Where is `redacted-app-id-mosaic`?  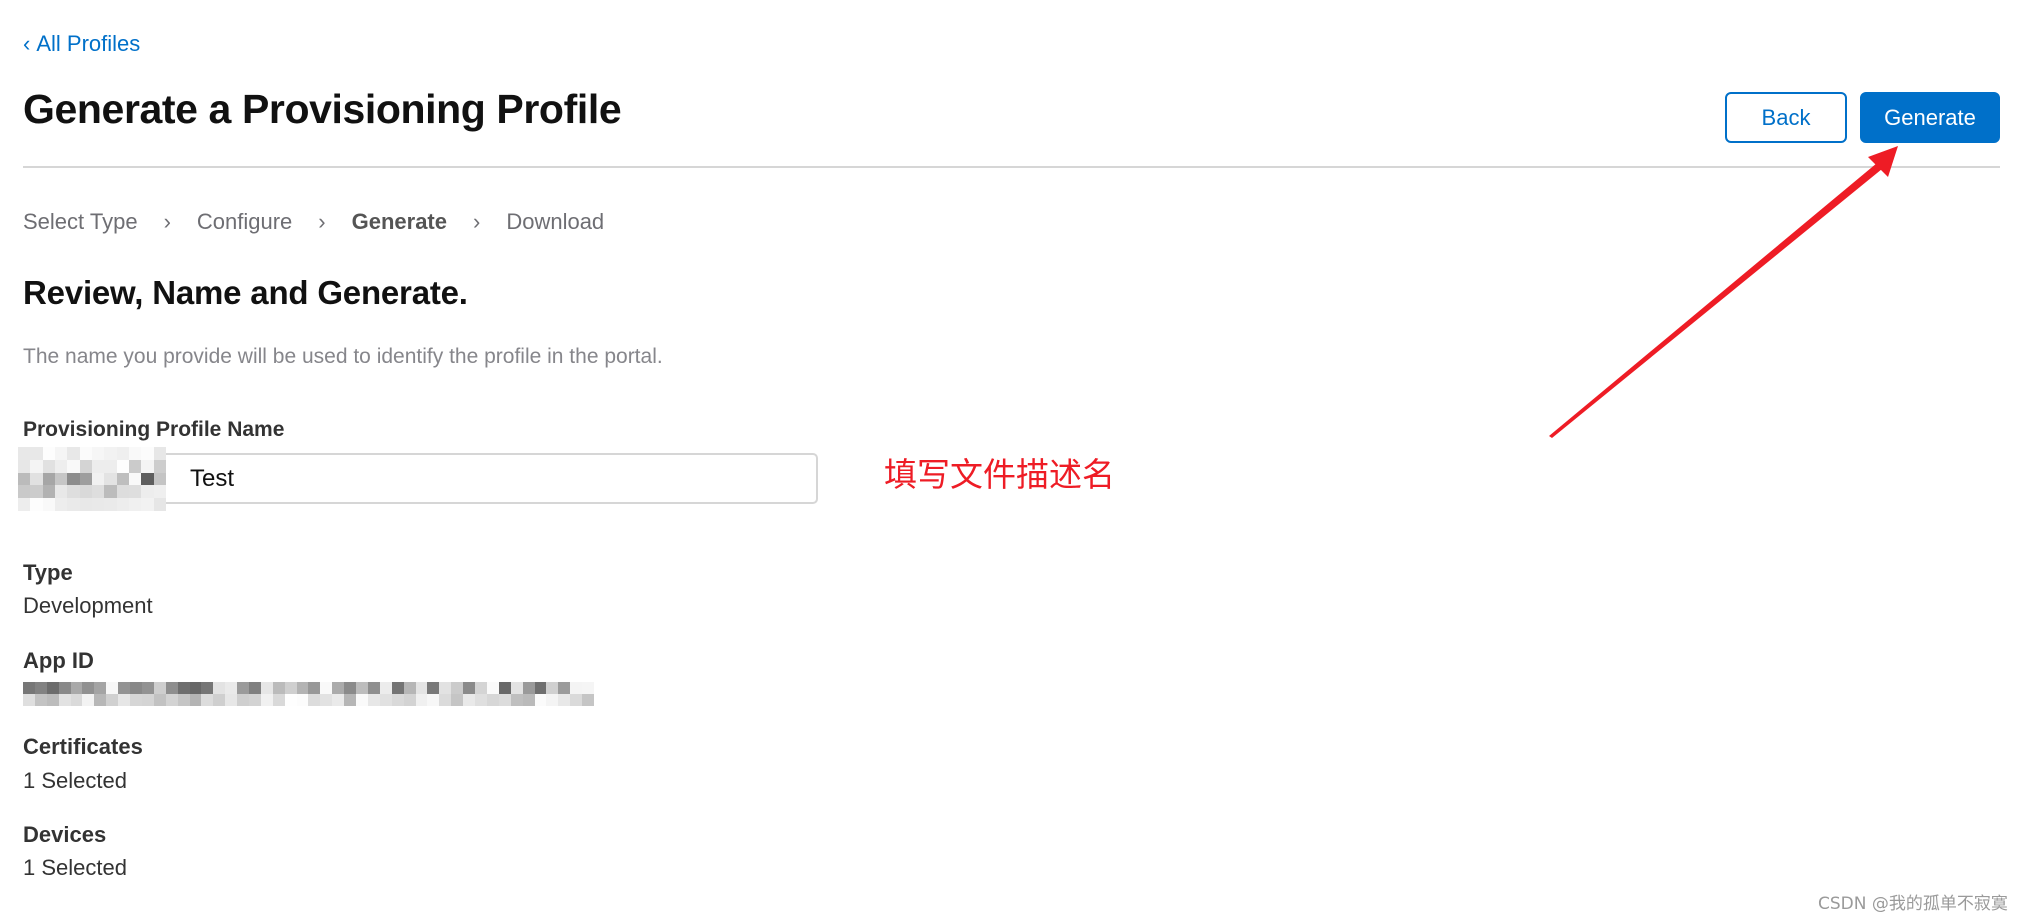
redacted-app-id-mosaic is located at coordinates (308, 694).